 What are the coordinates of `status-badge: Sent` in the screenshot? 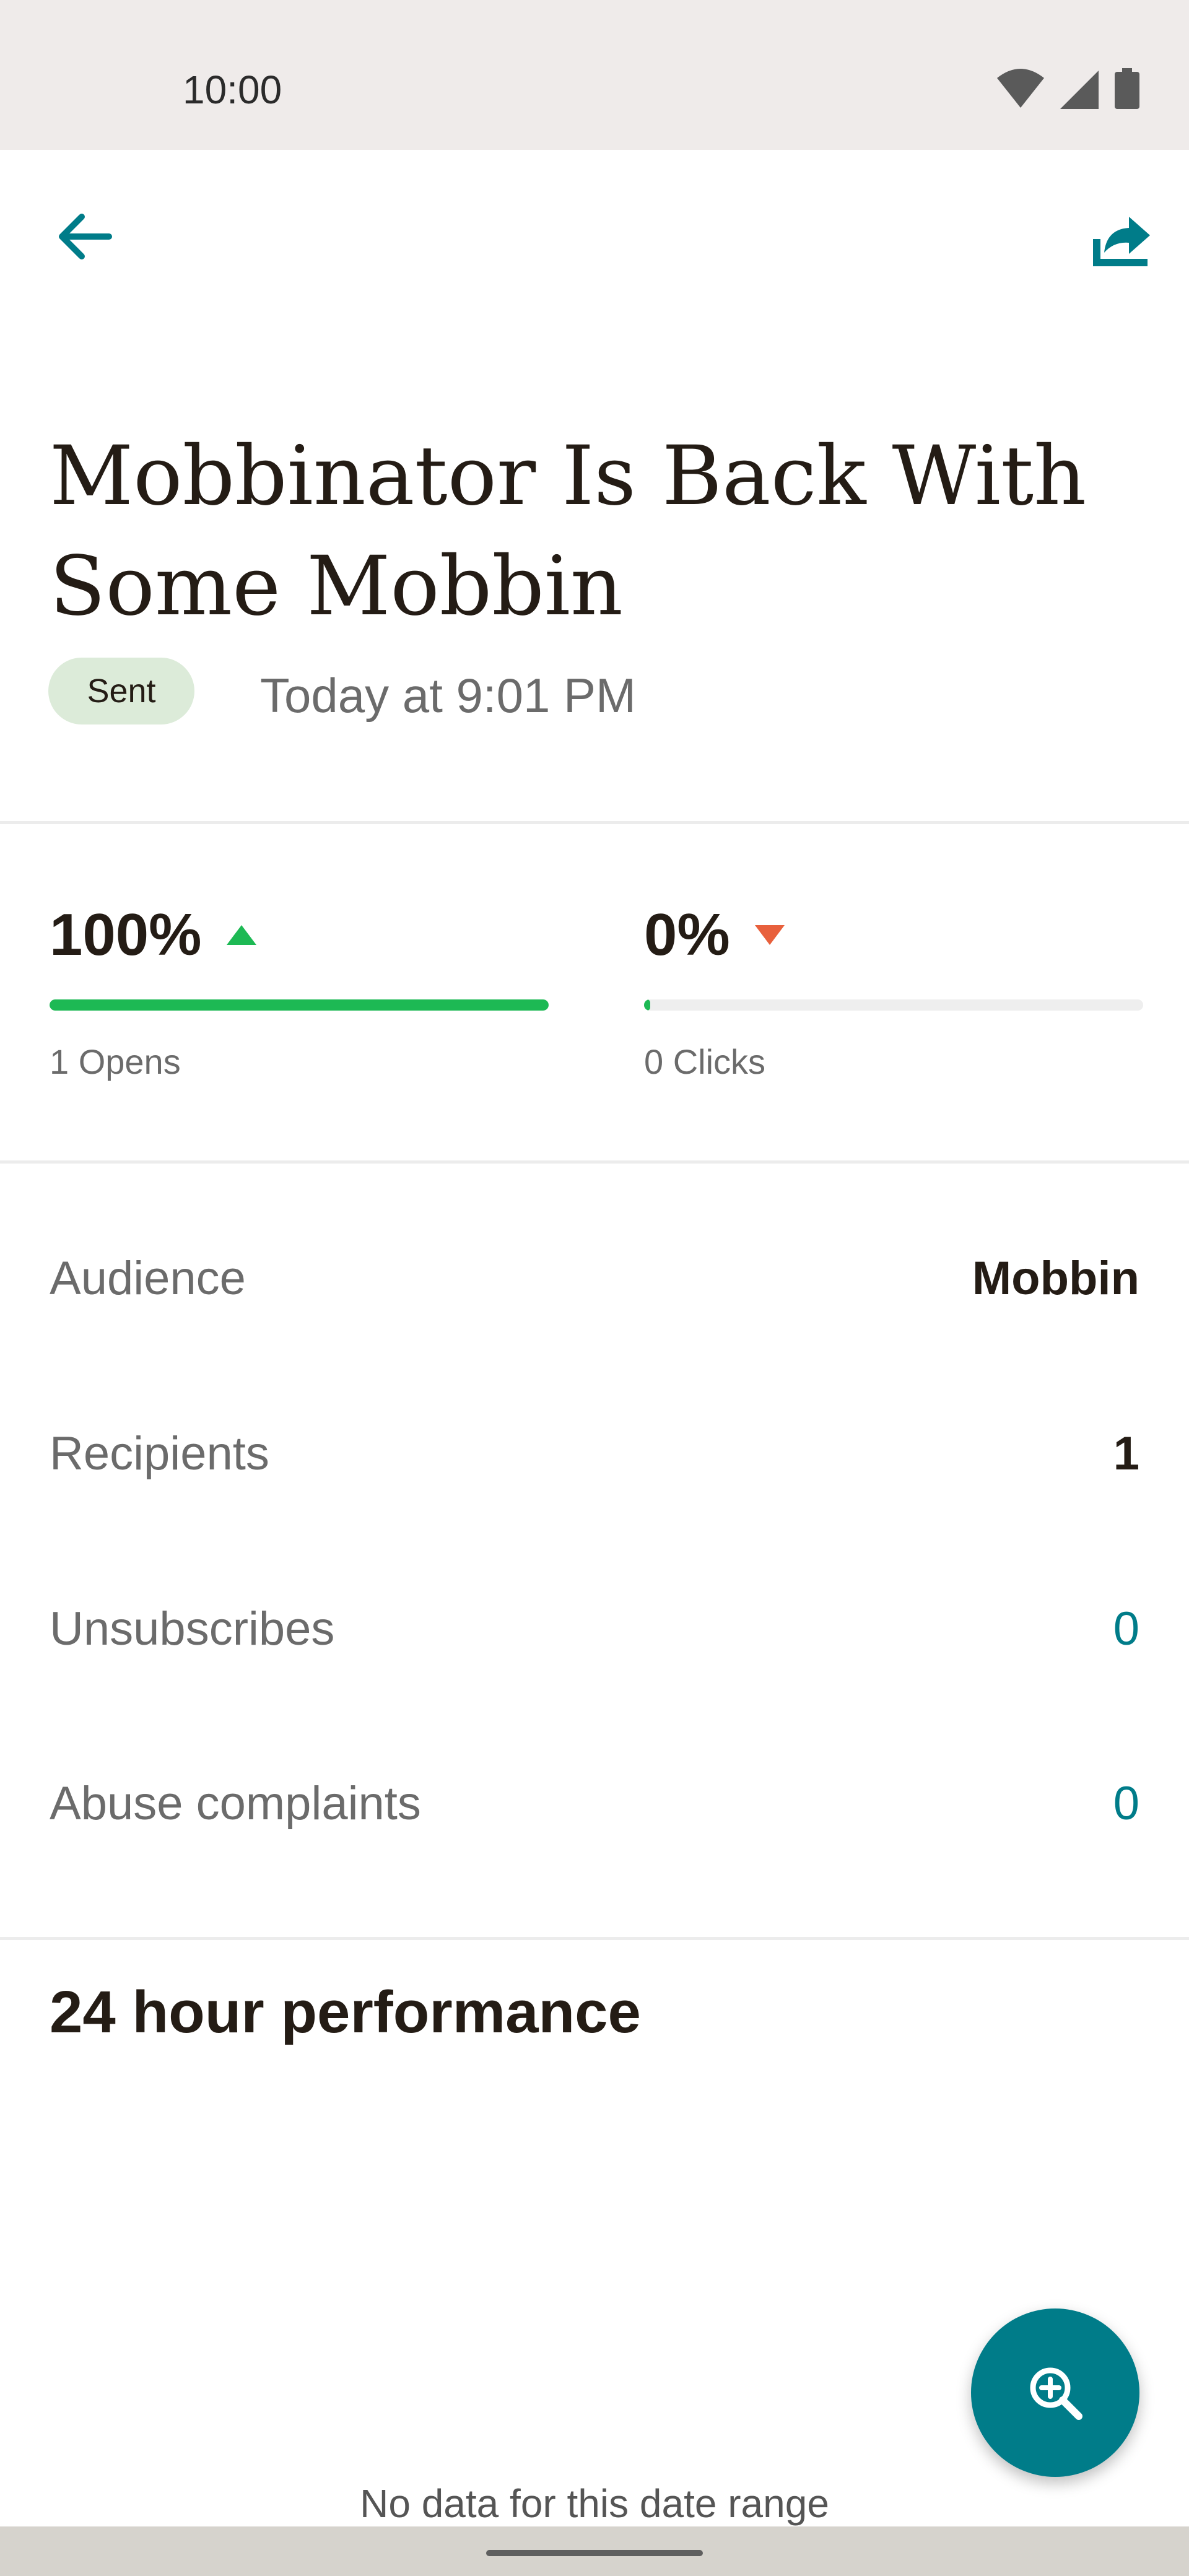 It's located at (121, 691).